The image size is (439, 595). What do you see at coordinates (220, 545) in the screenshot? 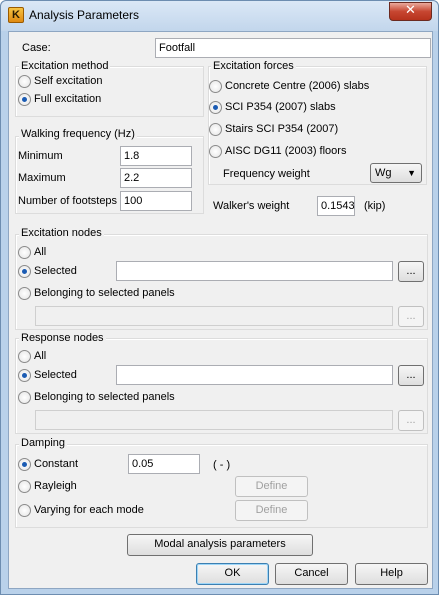
I see `modal-analysis-parameters-button: Modal analysis parameters` at bounding box center [220, 545].